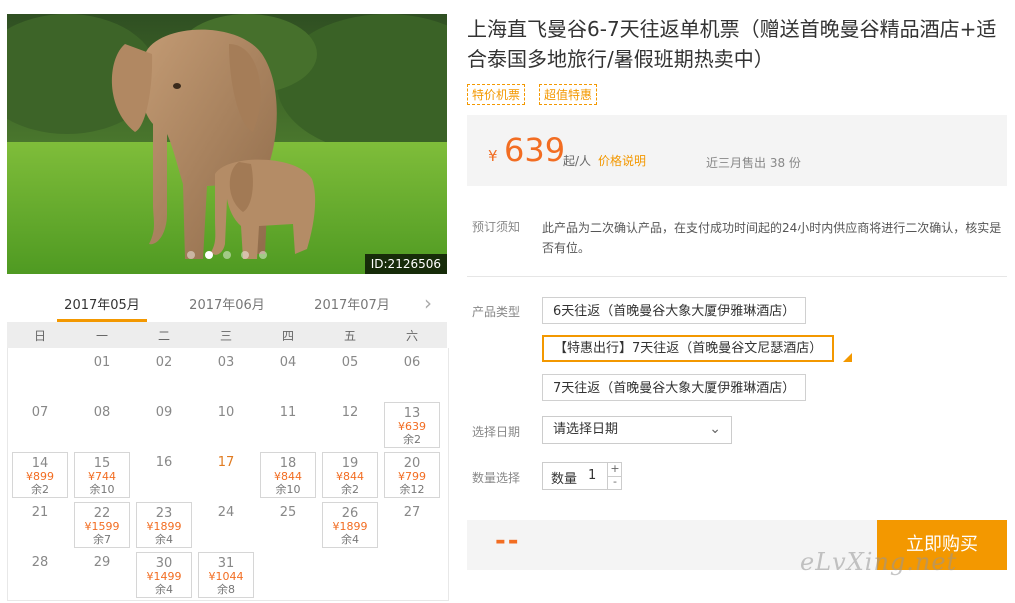 This screenshot has height=603, width=1015. What do you see at coordinates (350, 425) in the screenshot?
I see `calendar-day: 12` at bounding box center [350, 425].